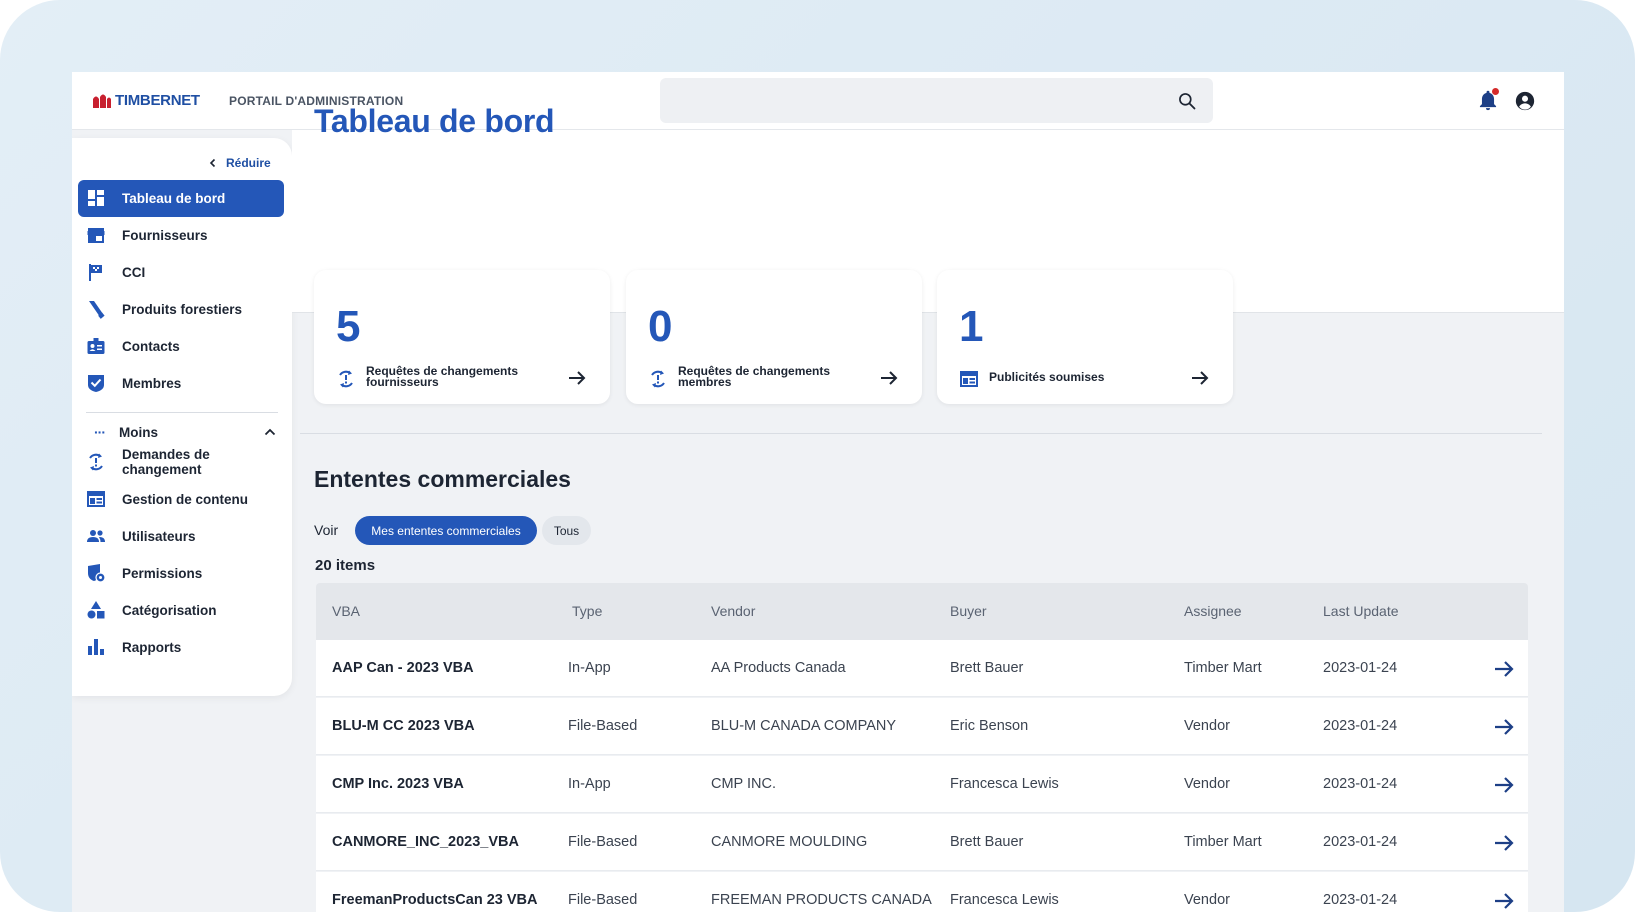  I want to click on store-icon, so click(96, 235).